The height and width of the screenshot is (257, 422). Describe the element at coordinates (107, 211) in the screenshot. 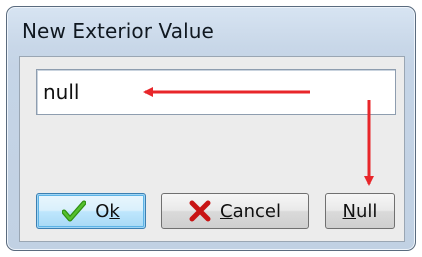

I see `ok-button-label: Ok` at that location.